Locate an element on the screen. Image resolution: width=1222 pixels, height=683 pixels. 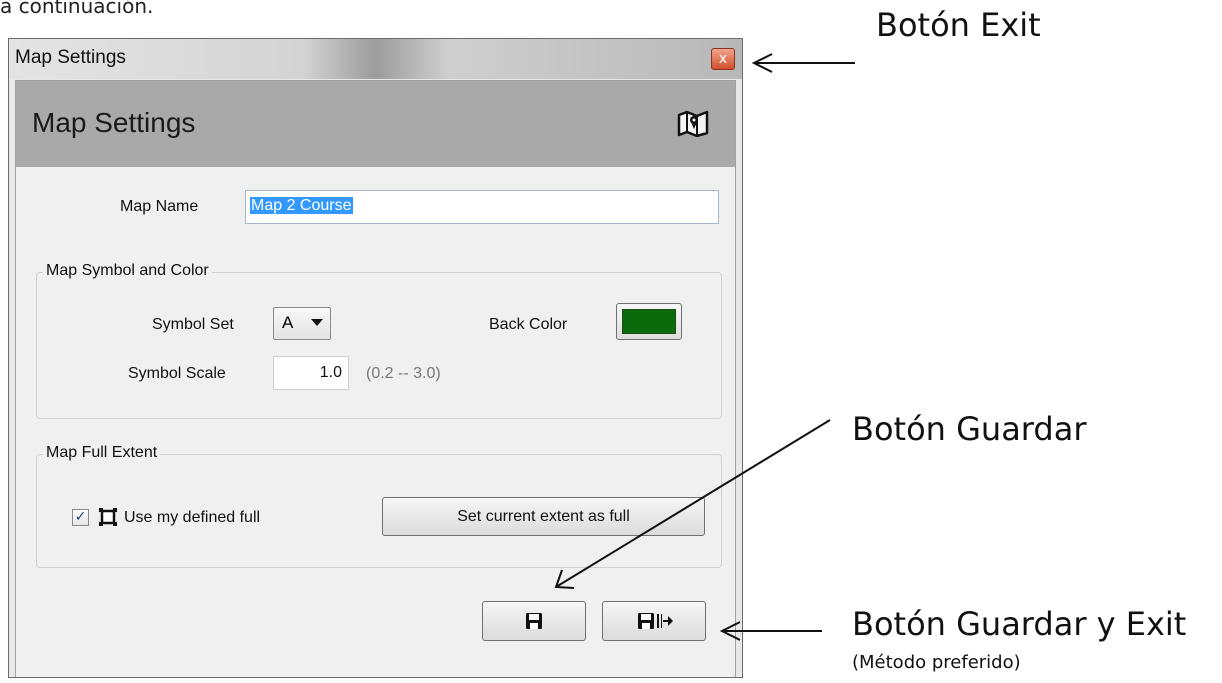
map-name-value: Map 2 Course is located at coordinates (301, 205).